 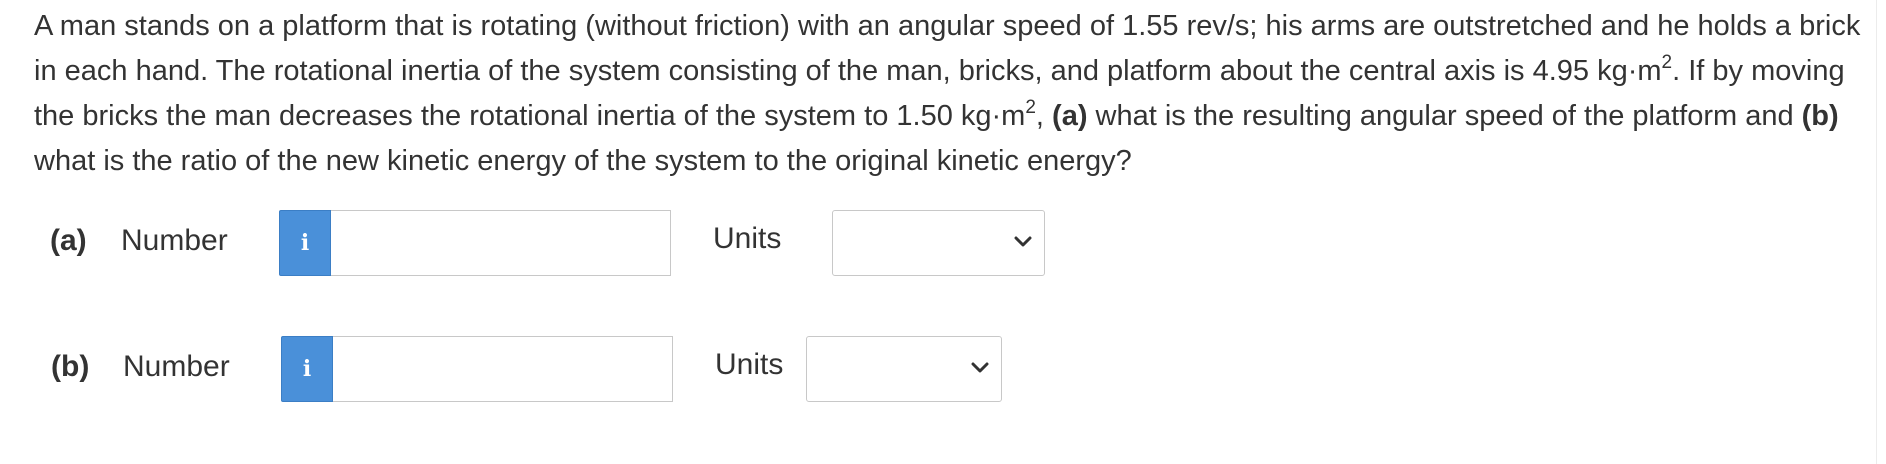 I want to click on part-label: (b), so click(x=70, y=366).